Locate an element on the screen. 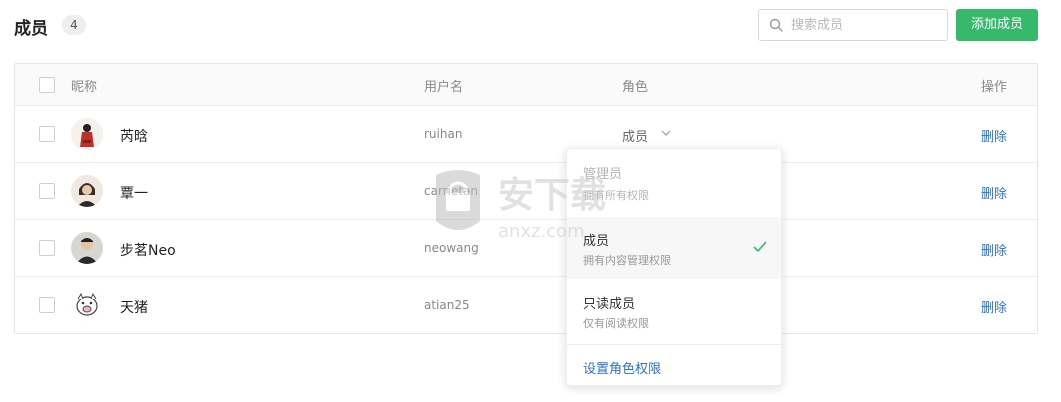 This screenshot has height=402, width=1061. role-option-desc: 仅有阅读权限 is located at coordinates (616, 323).